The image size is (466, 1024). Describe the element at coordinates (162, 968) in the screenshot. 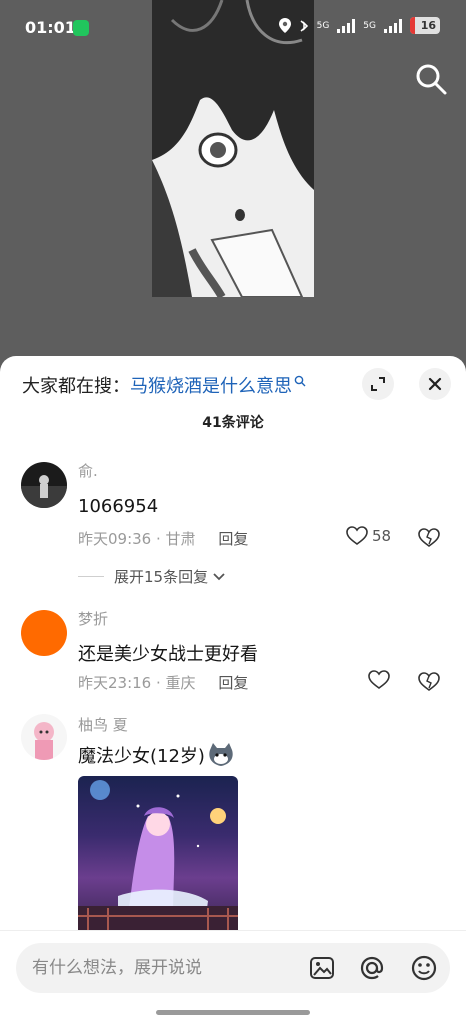

I see `comment-input` at that location.